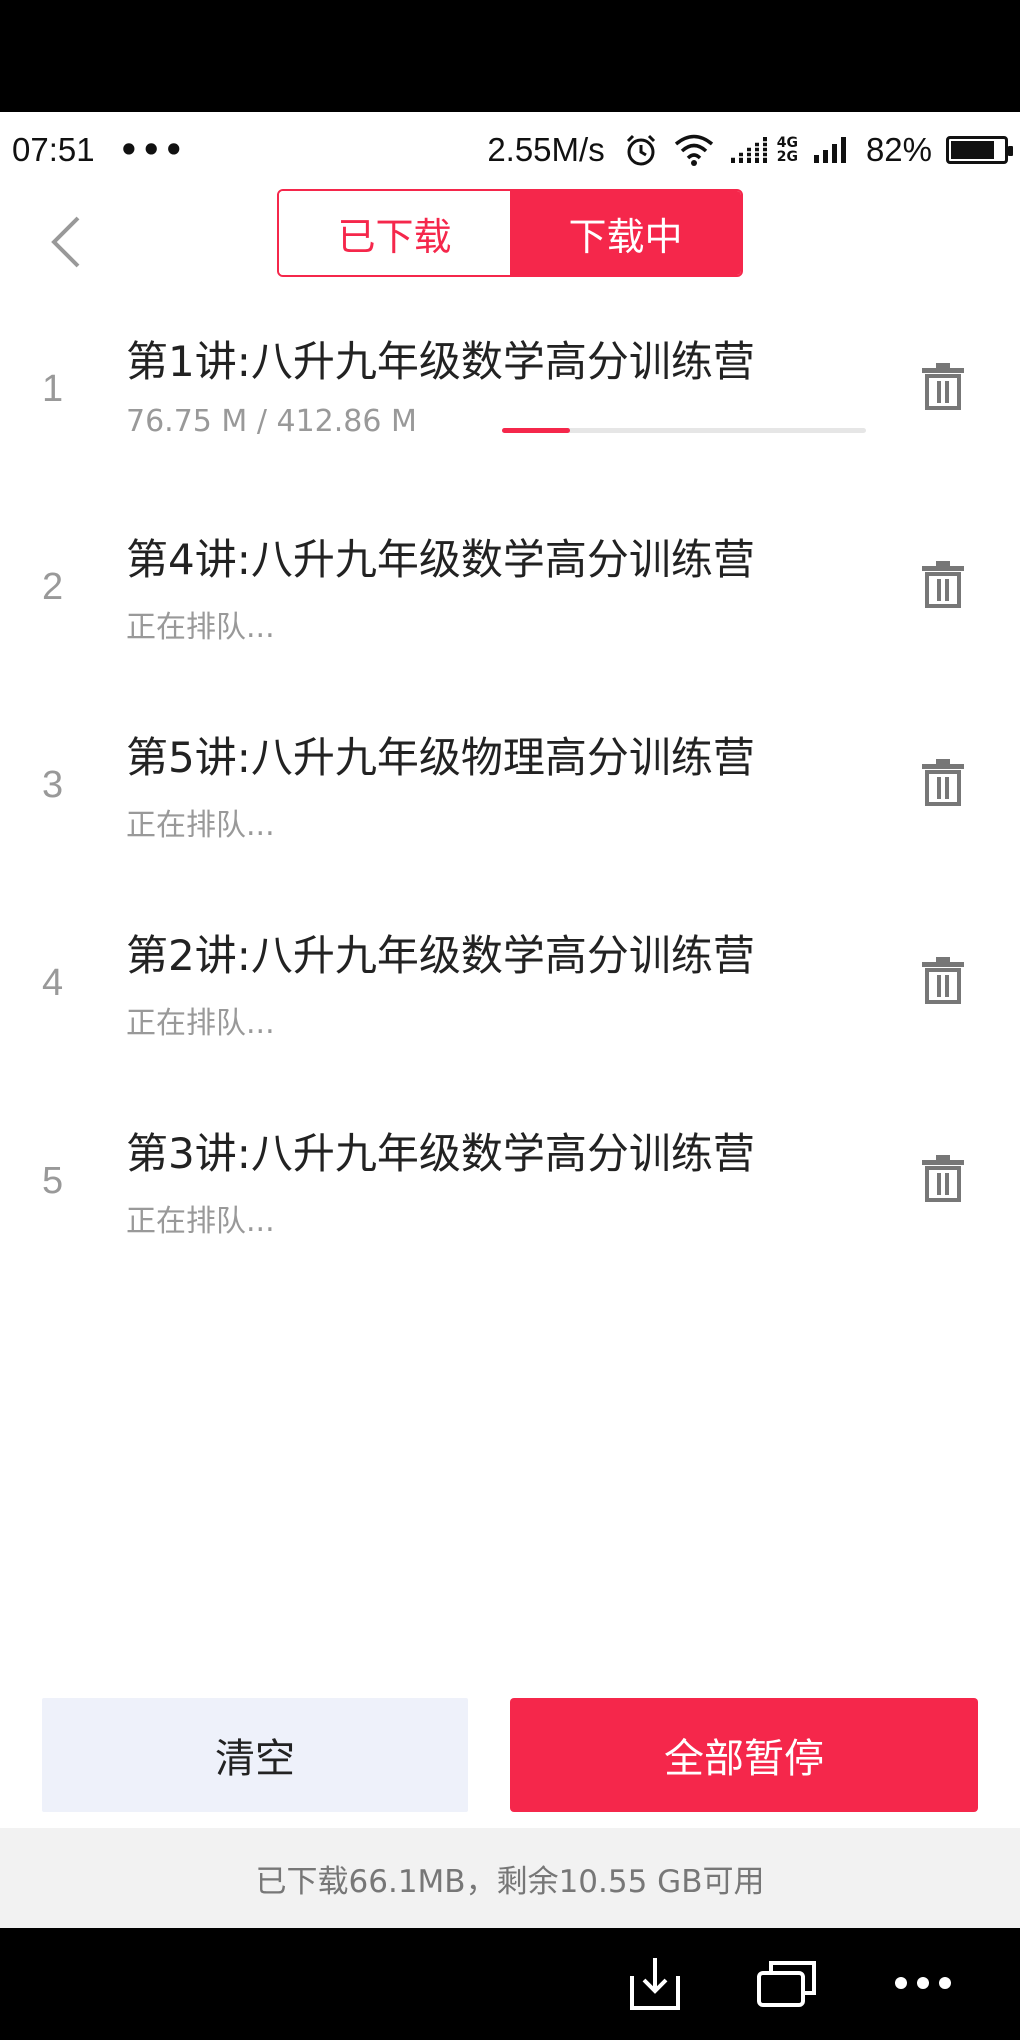 The width and height of the screenshot is (1020, 2040). What do you see at coordinates (536, 430) in the screenshot?
I see `download-progress-fill` at bounding box center [536, 430].